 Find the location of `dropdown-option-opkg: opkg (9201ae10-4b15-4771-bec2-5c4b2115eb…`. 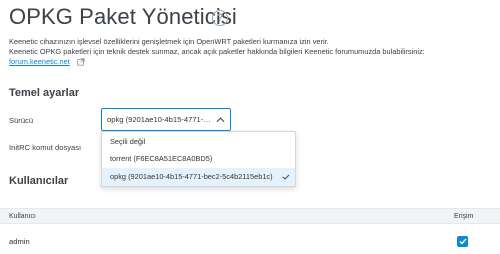

dropdown-option-opkg: opkg (9201ae10-4b15-4771-bec2-5c4b2115eb… is located at coordinates (198, 177).